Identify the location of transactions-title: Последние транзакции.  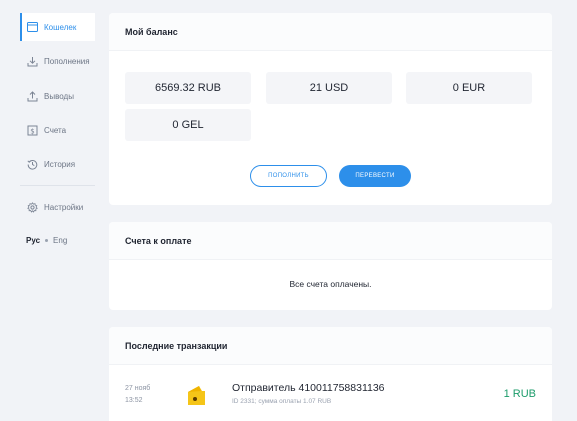
(330, 346).